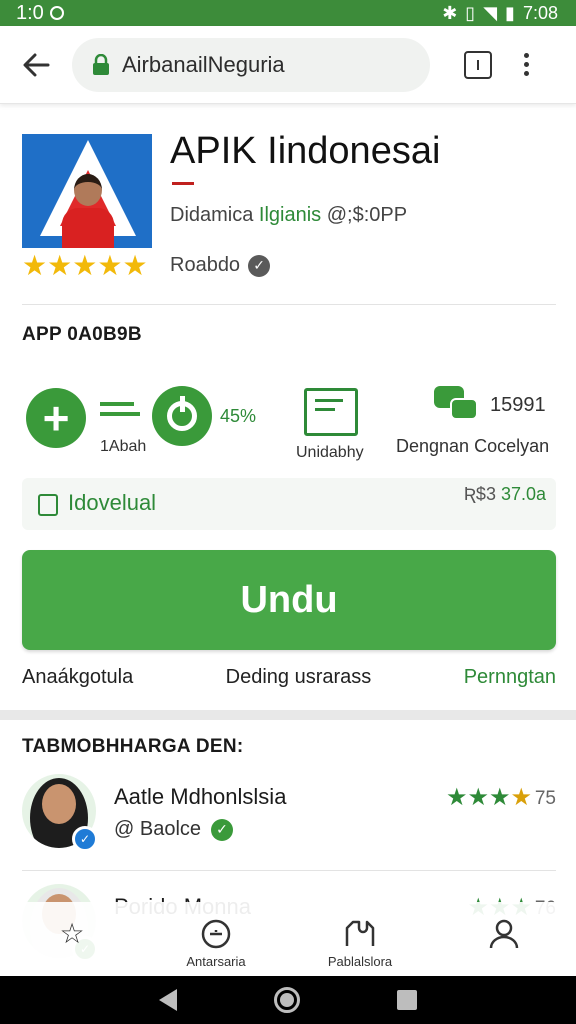 The width and height of the screenshot is (576, 1024). Describe the element at coordinates (360, 961) in the screenshot. I see `nav-label: Pablalslora` at that location.